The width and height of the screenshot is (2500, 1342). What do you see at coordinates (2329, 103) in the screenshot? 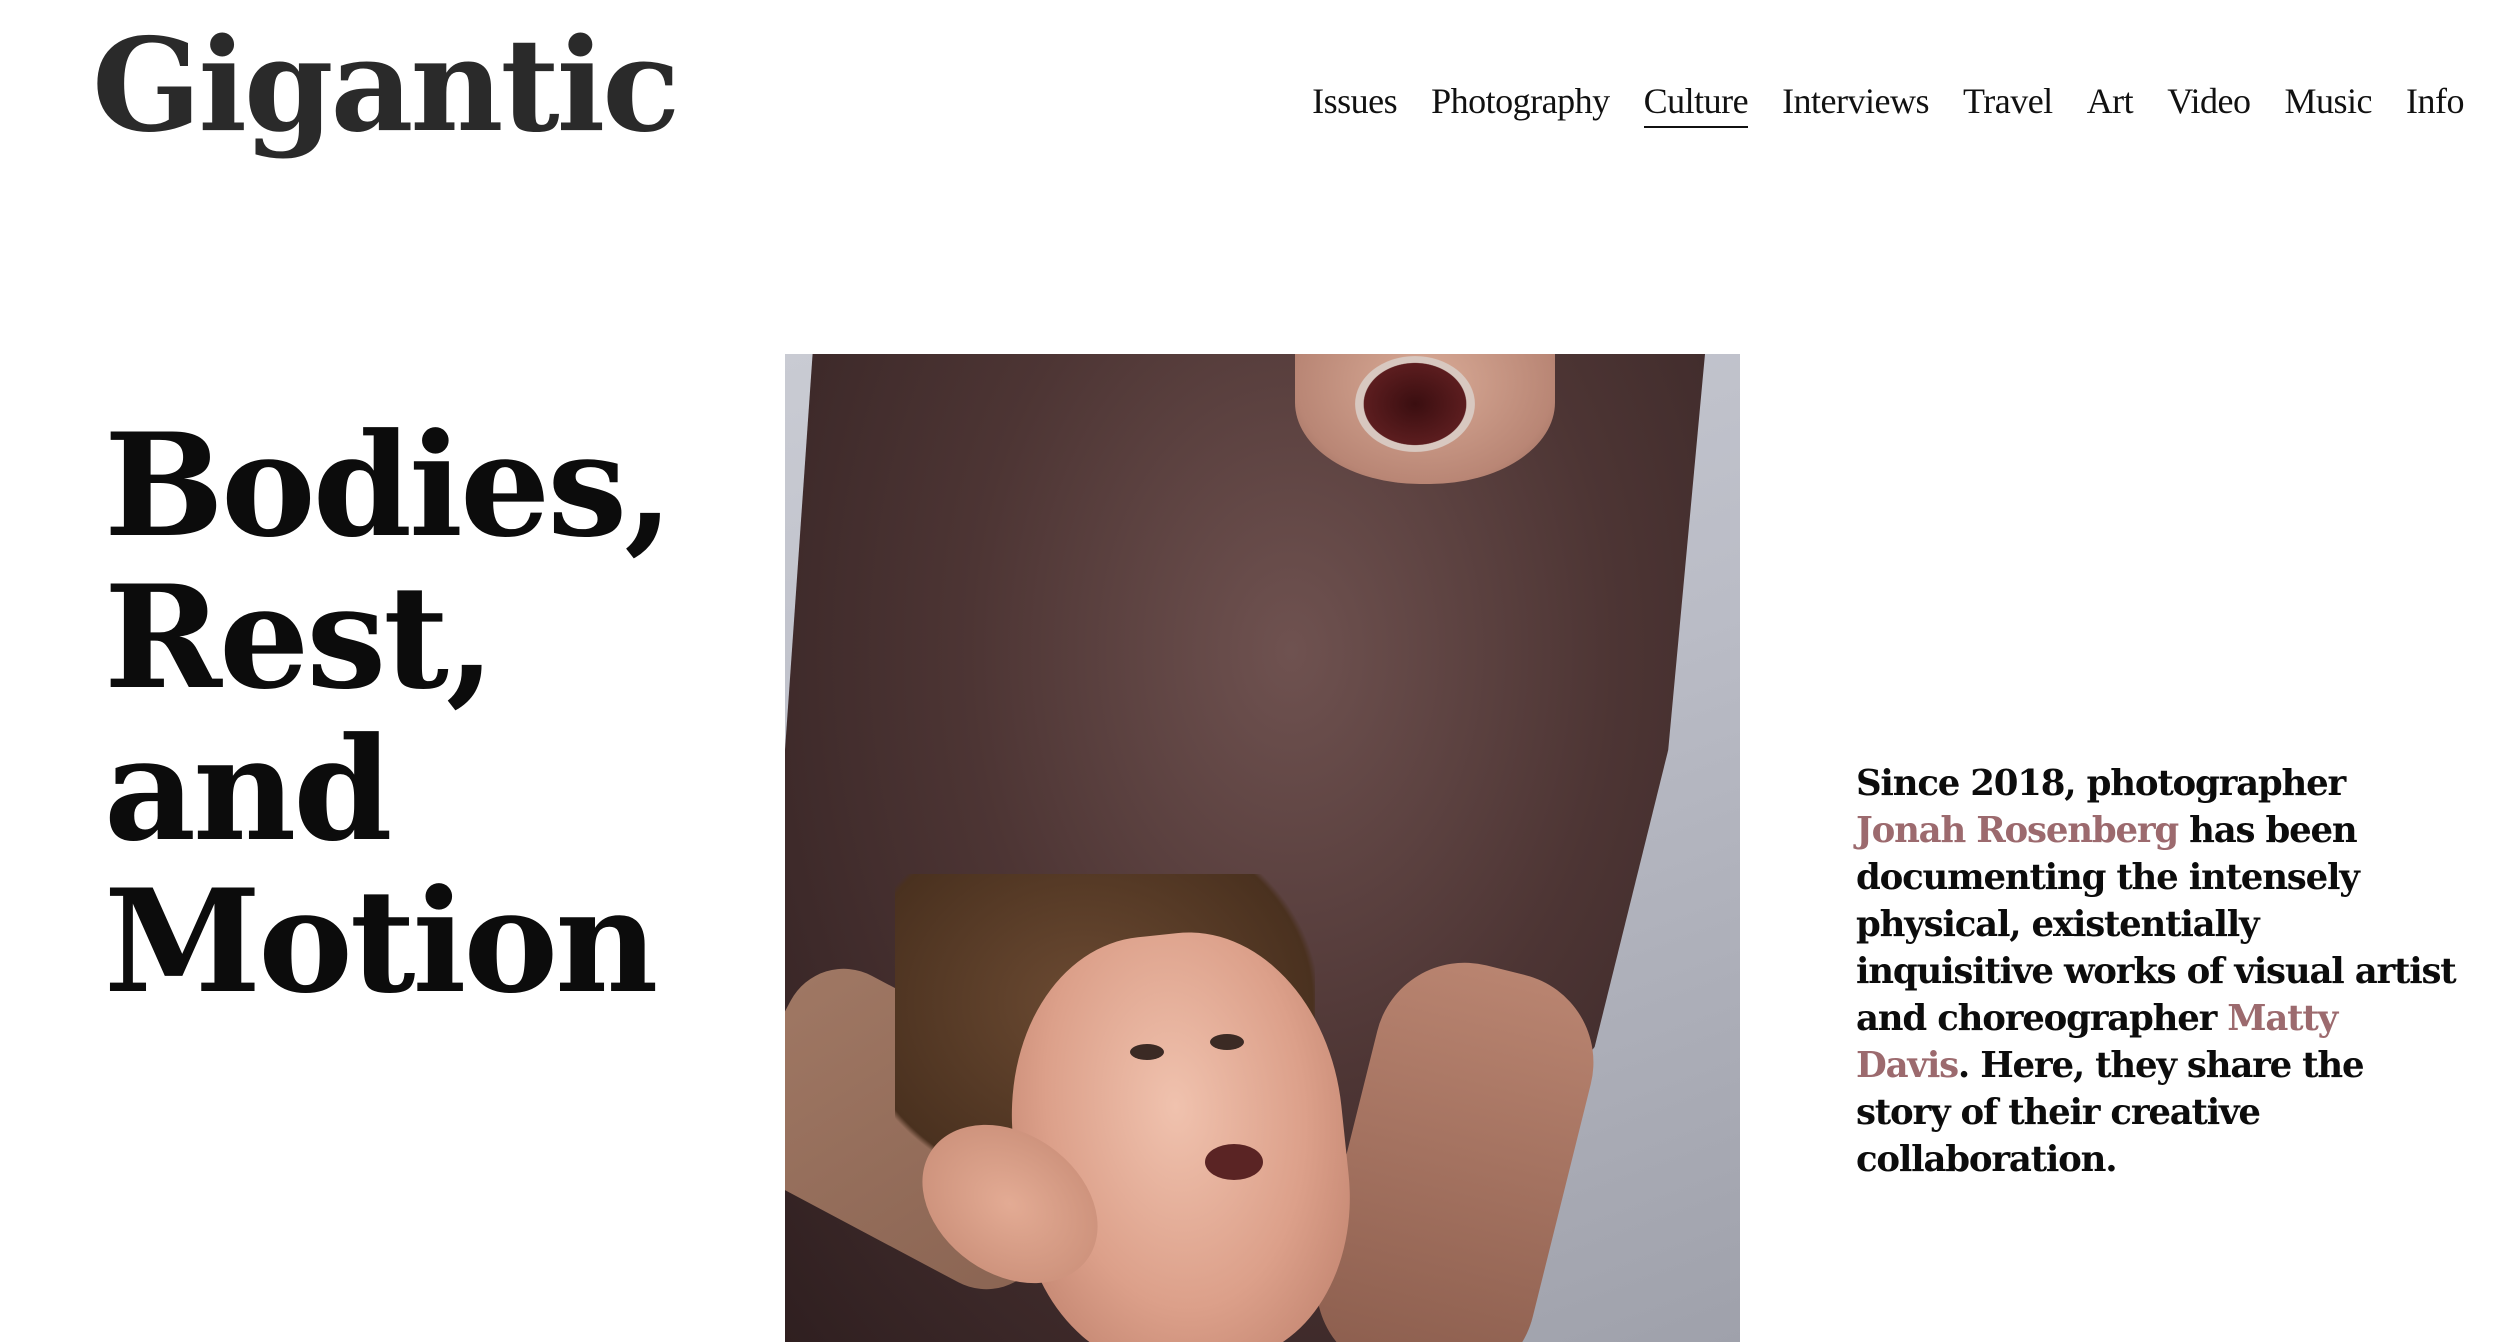
I see `nav-item-music: Music` at bounding box center [2329, 103].